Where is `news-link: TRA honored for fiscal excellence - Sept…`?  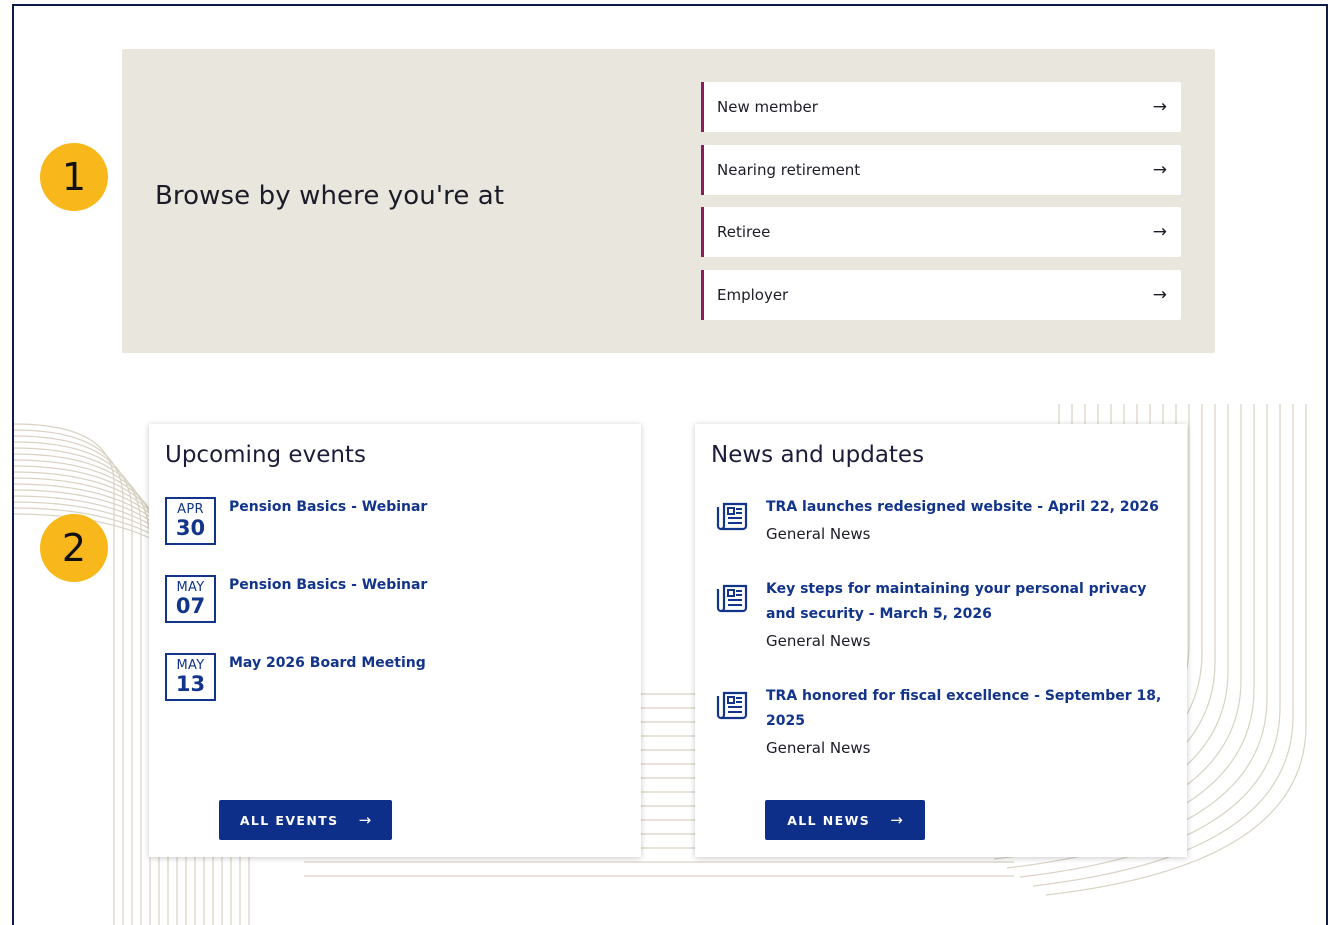 news-link: TRA honored for fiscal excellence - Sept… is located at coordinates (963, 708).